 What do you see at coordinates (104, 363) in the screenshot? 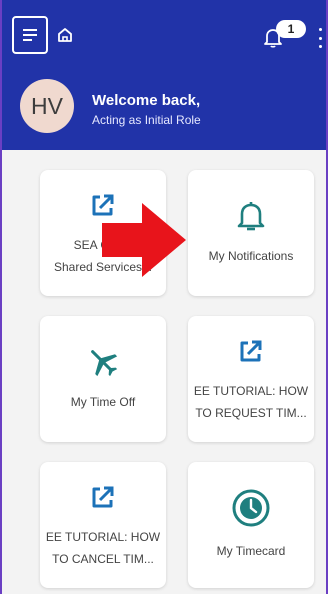
I see `airplane-icon` at bounding box center [104, 363].